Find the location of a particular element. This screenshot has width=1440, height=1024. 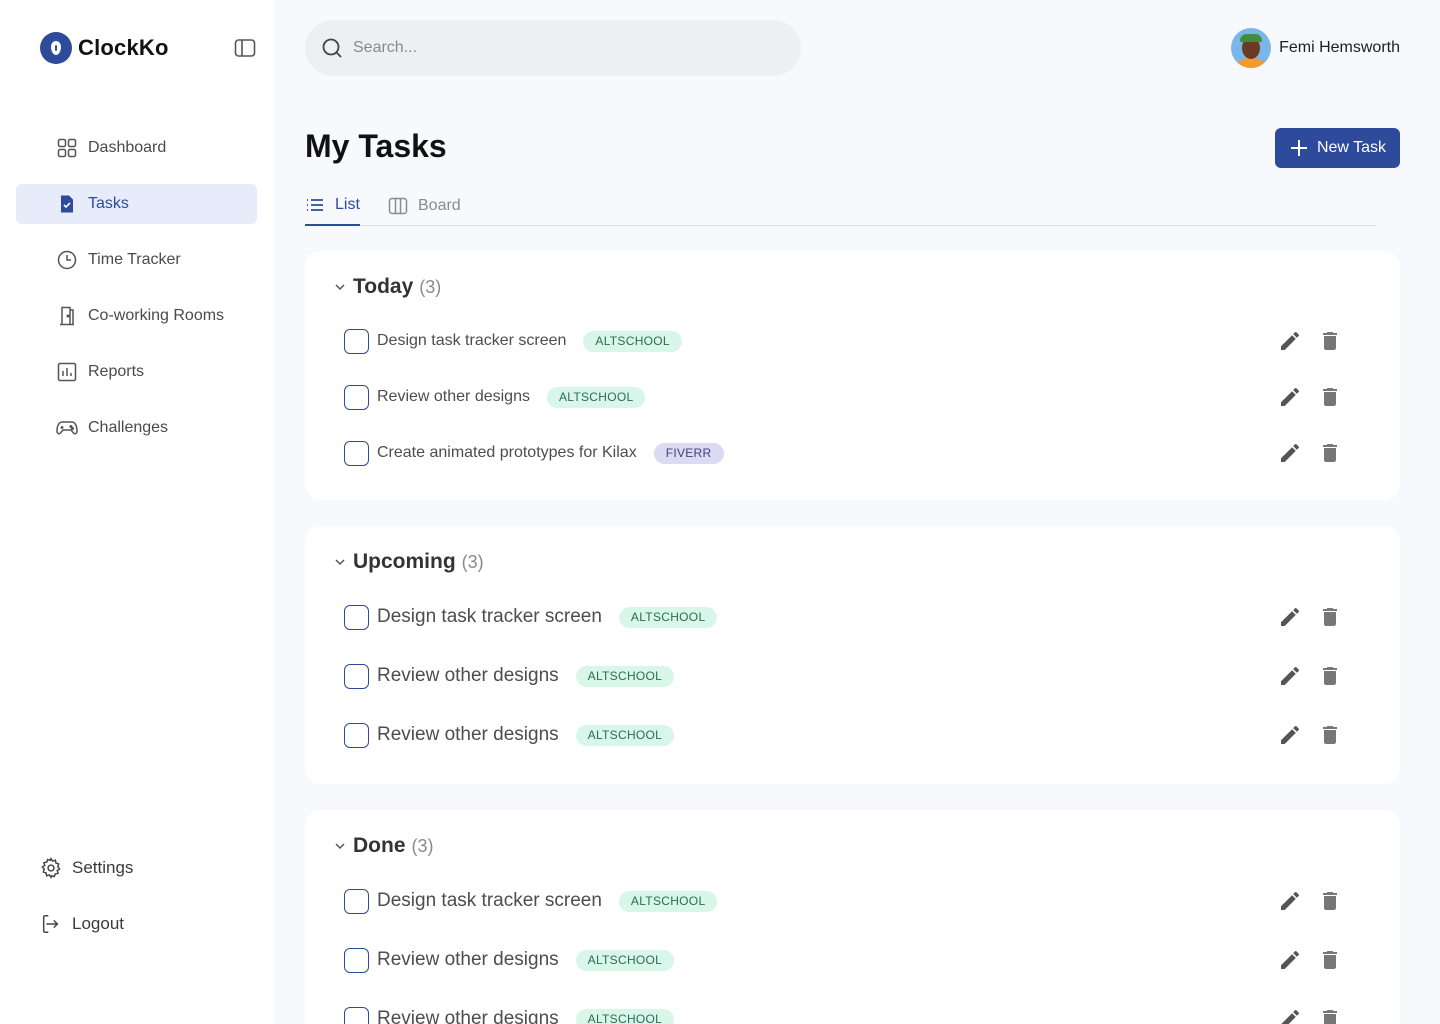

user-name: Femi Hemsworth is located at coordinates (1339, 47).